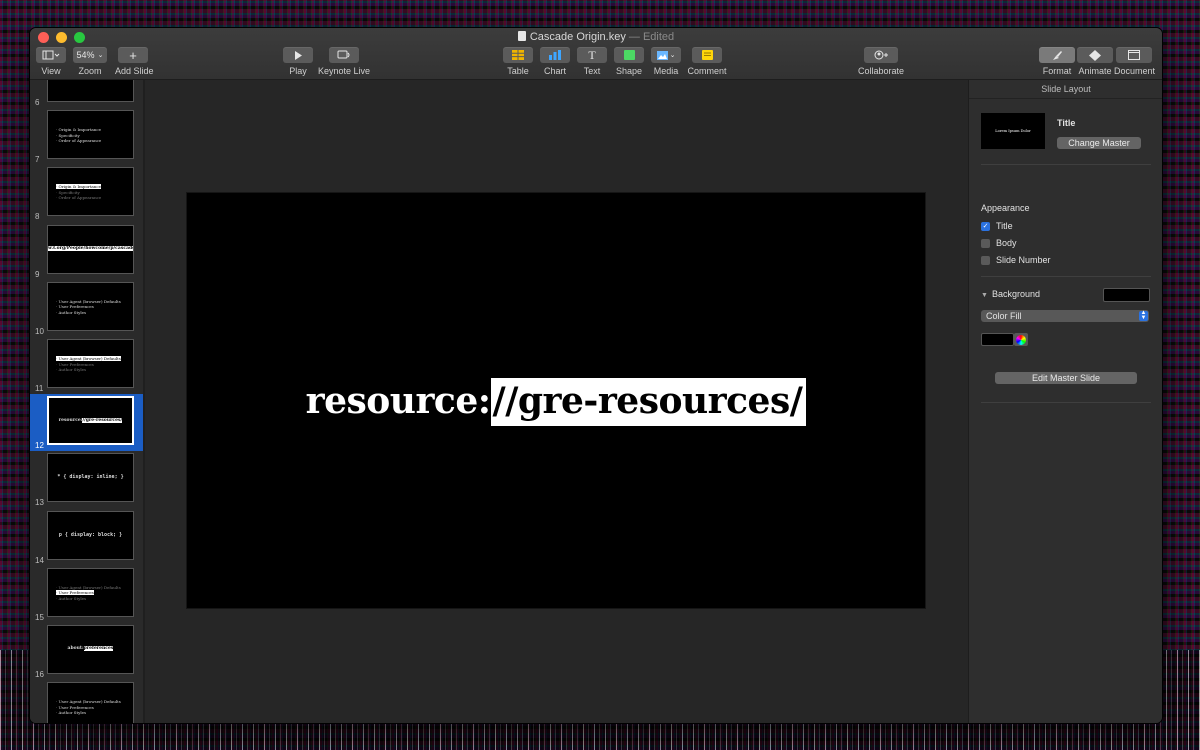 This screenshot has height=750, width=1200. Describe the element at coordinates (133, 55) in the screenshot. I see `add-slide-button: +` at that location.